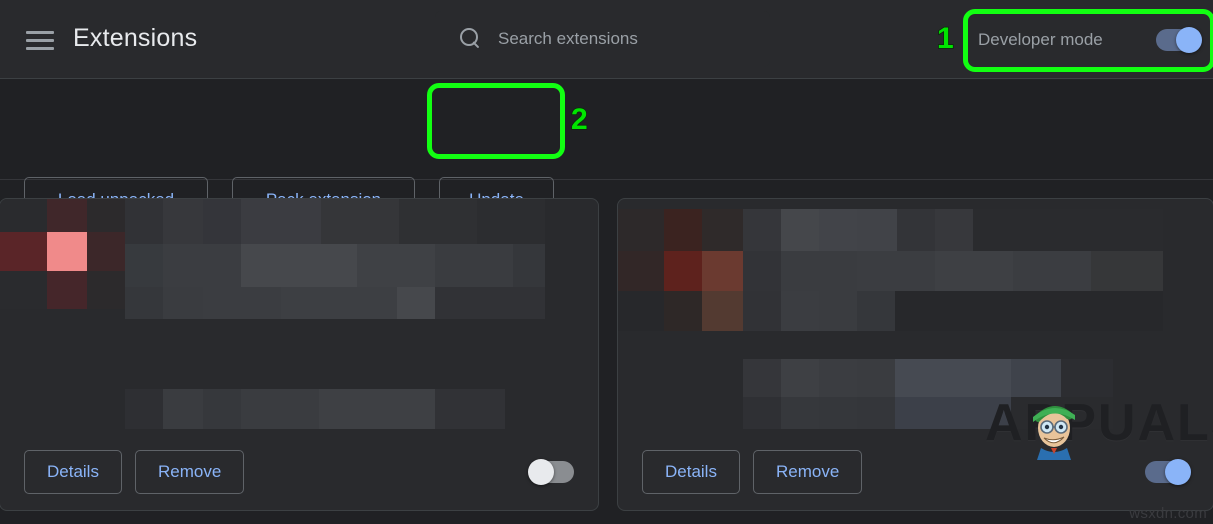 The width and height of the screenshot is (1213, 524). I want to click on hamburger-menu-icon, so click(40, 40).